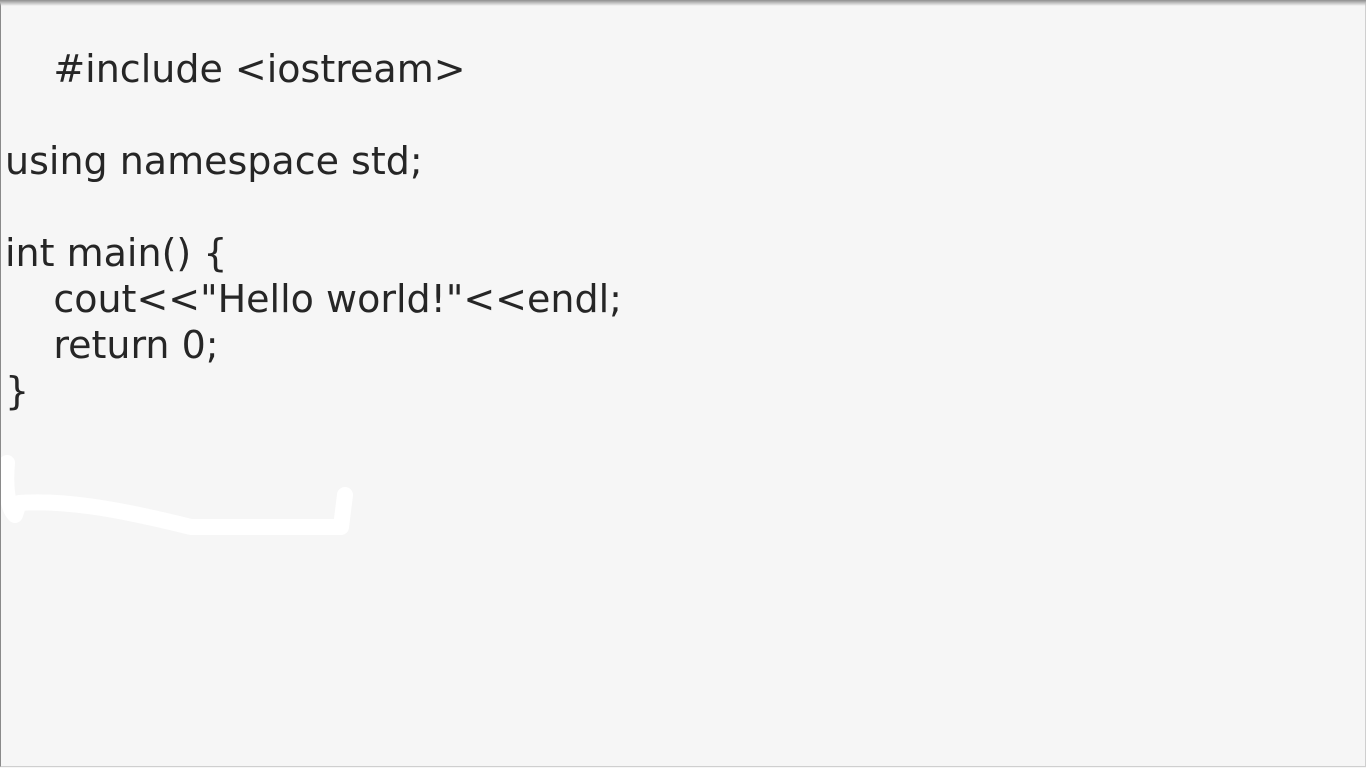 The image size is (1366, 768). I want to click on window-top-edge, so click(683, 3).